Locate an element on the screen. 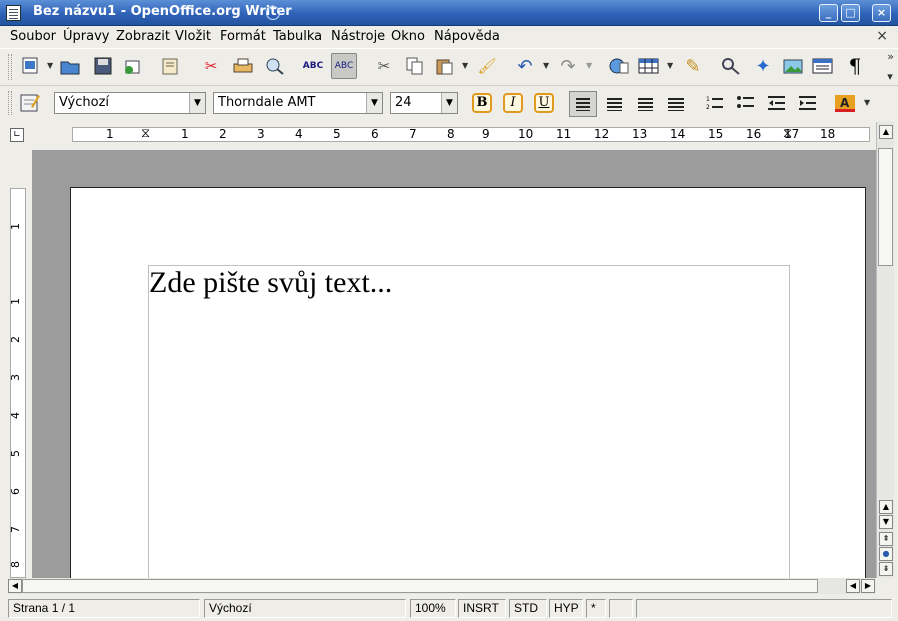 This screenshot has height=621, width=898. numbering-icon: 12 is located at coordinates (715, 103).